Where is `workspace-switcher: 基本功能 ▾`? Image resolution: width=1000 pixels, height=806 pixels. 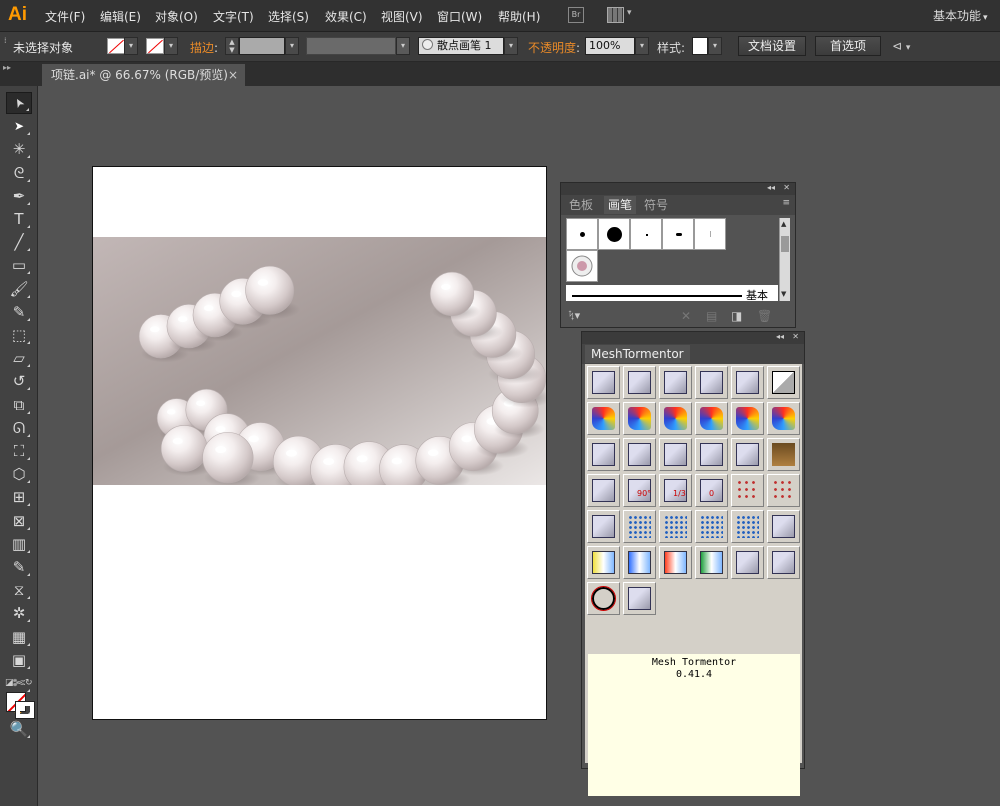 workspace-switcher: 基本功能 ▾ is located at coordinates (960, 15).